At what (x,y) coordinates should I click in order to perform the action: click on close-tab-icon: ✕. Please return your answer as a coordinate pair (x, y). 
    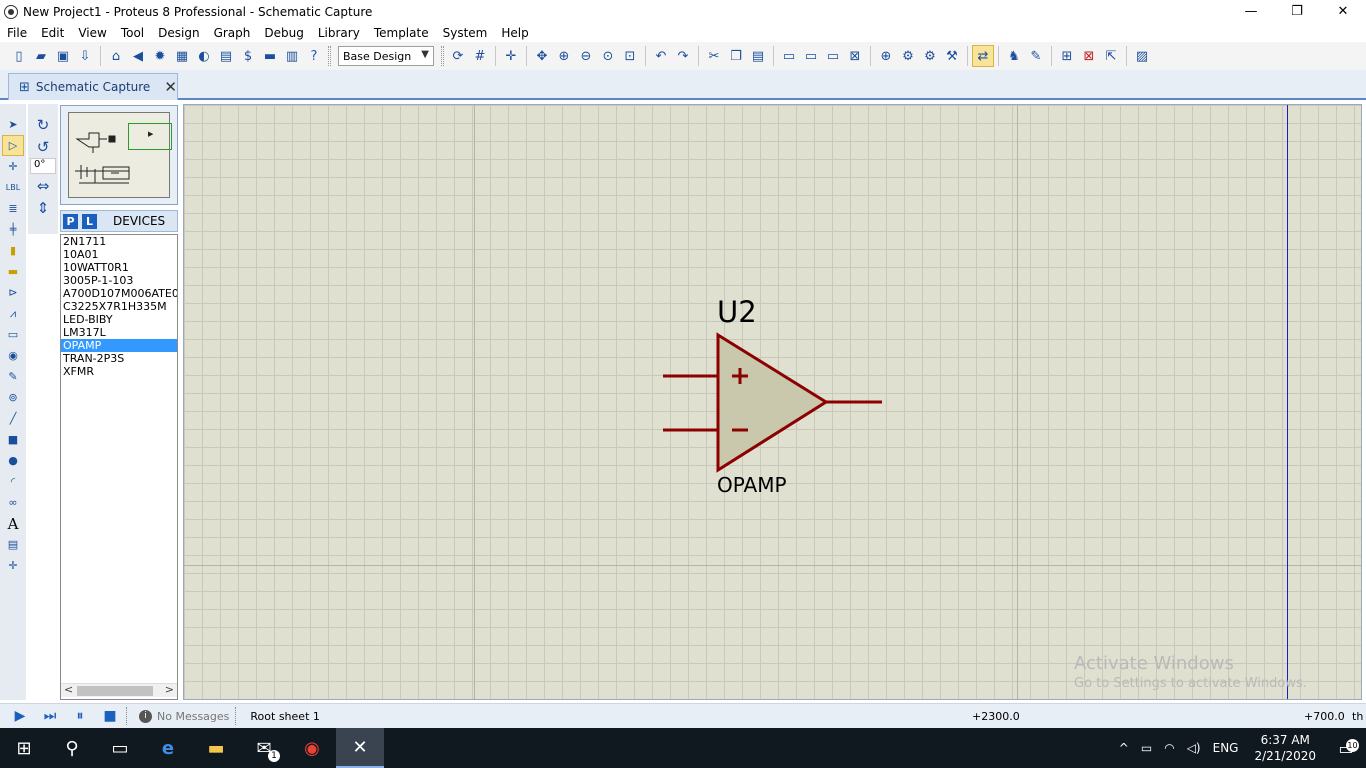
    Looking at the image, I should click on (170, 87).